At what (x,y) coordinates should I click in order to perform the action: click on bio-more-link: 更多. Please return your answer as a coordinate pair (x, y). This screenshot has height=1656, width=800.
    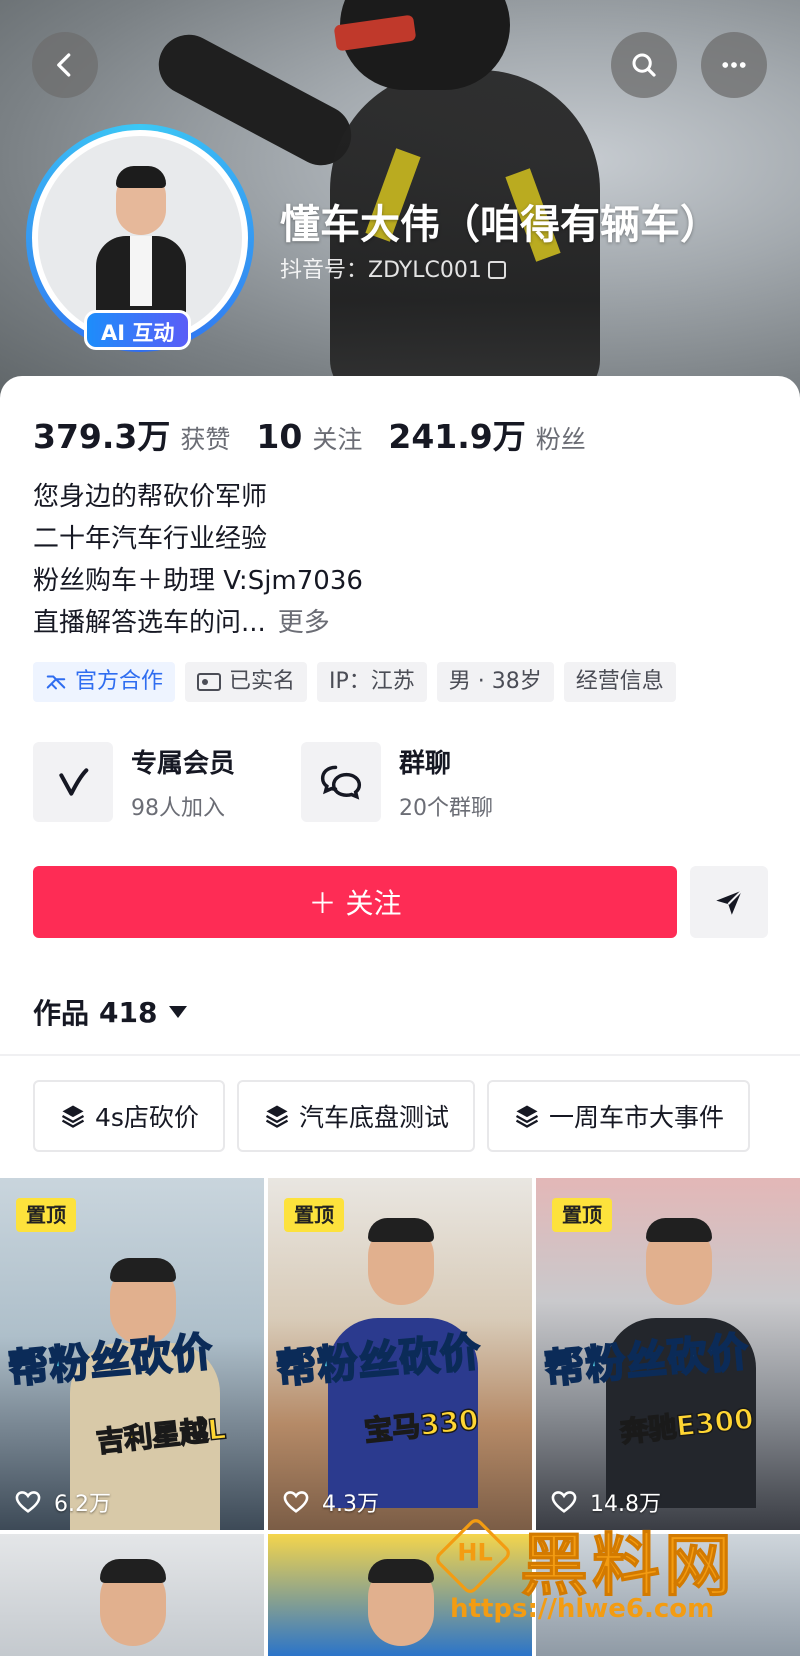
    Looking at the image, I should click on (304, 623).